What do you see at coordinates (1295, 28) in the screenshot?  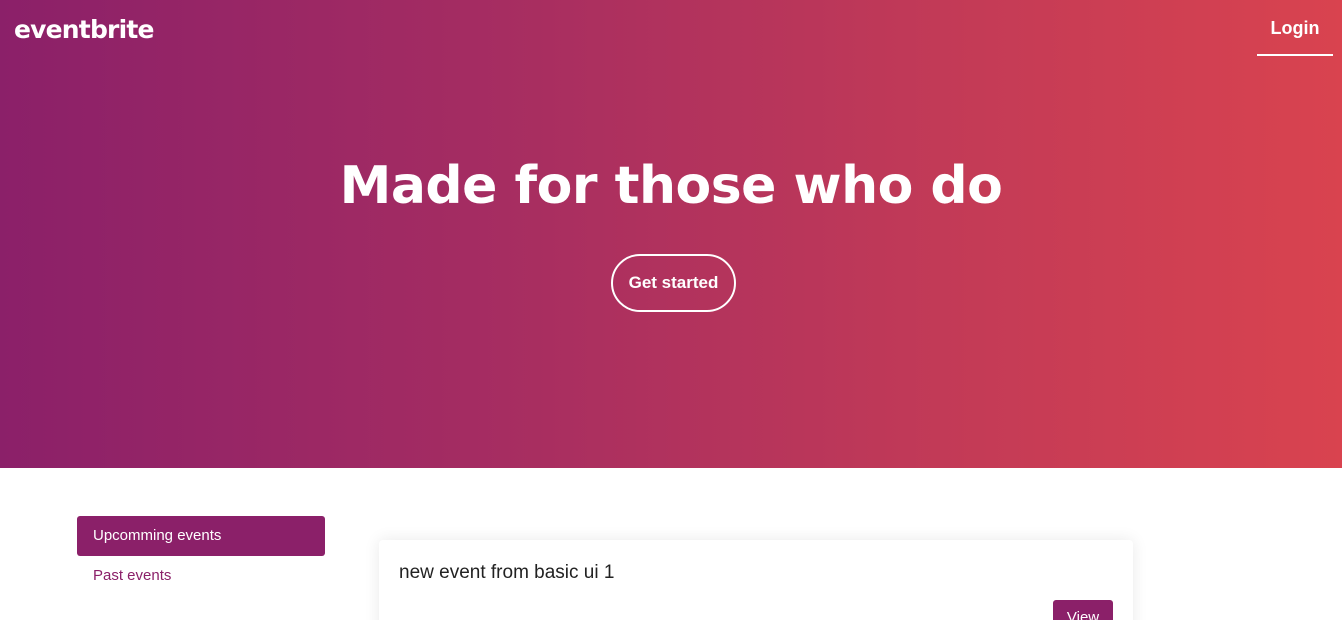 I see `login-link: Login` at bounding box center [1295, 28].